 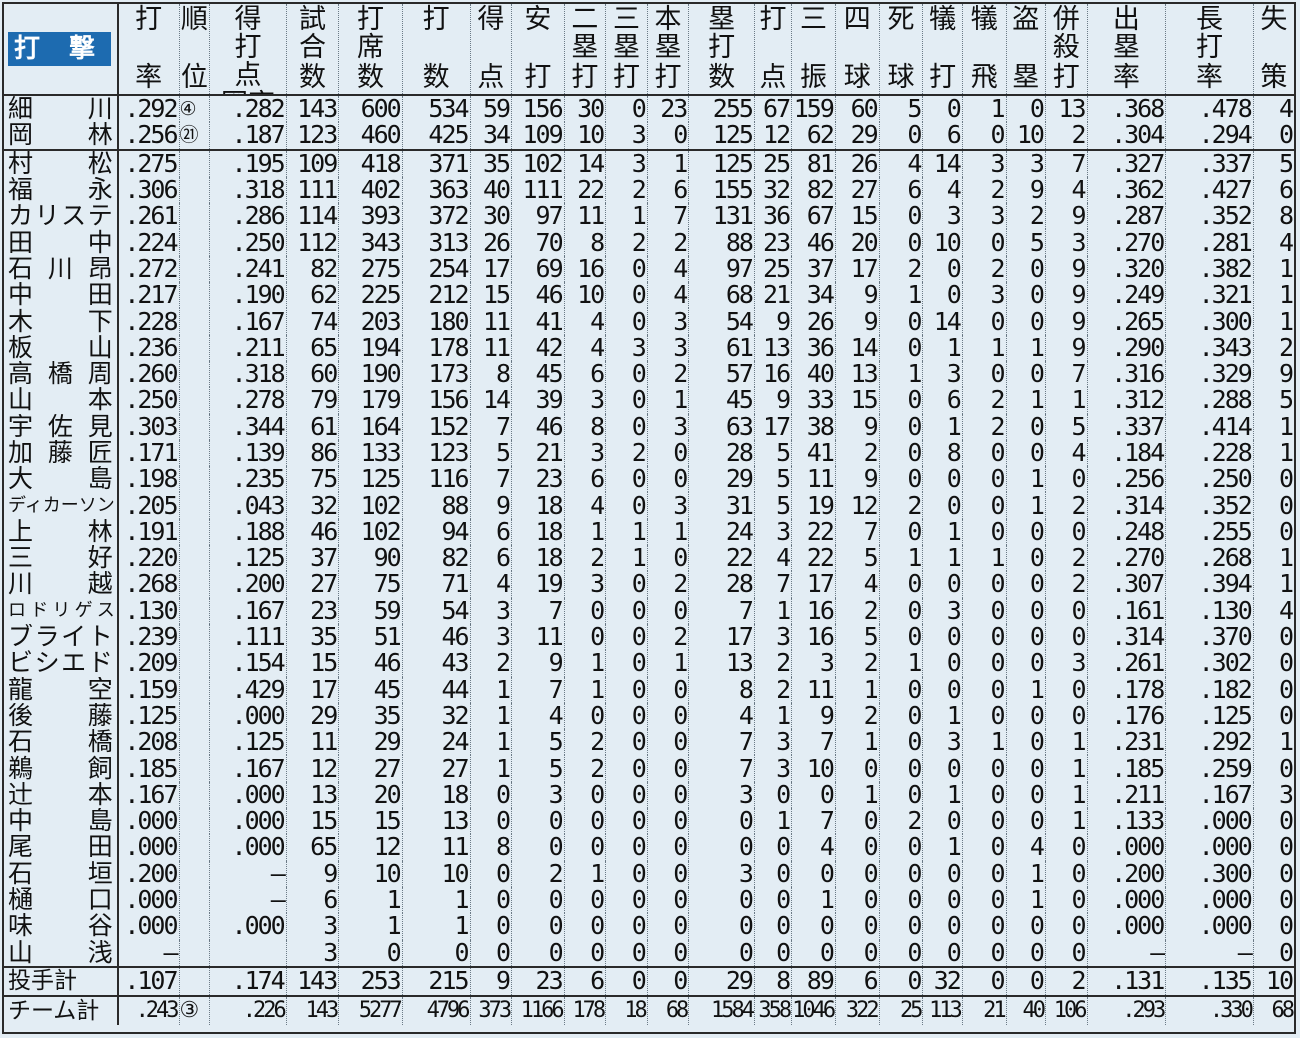 What do you see at coordinates (61, 190) in the screenshot?
I see `player-name: 福永` at bounding box center [61, 190].